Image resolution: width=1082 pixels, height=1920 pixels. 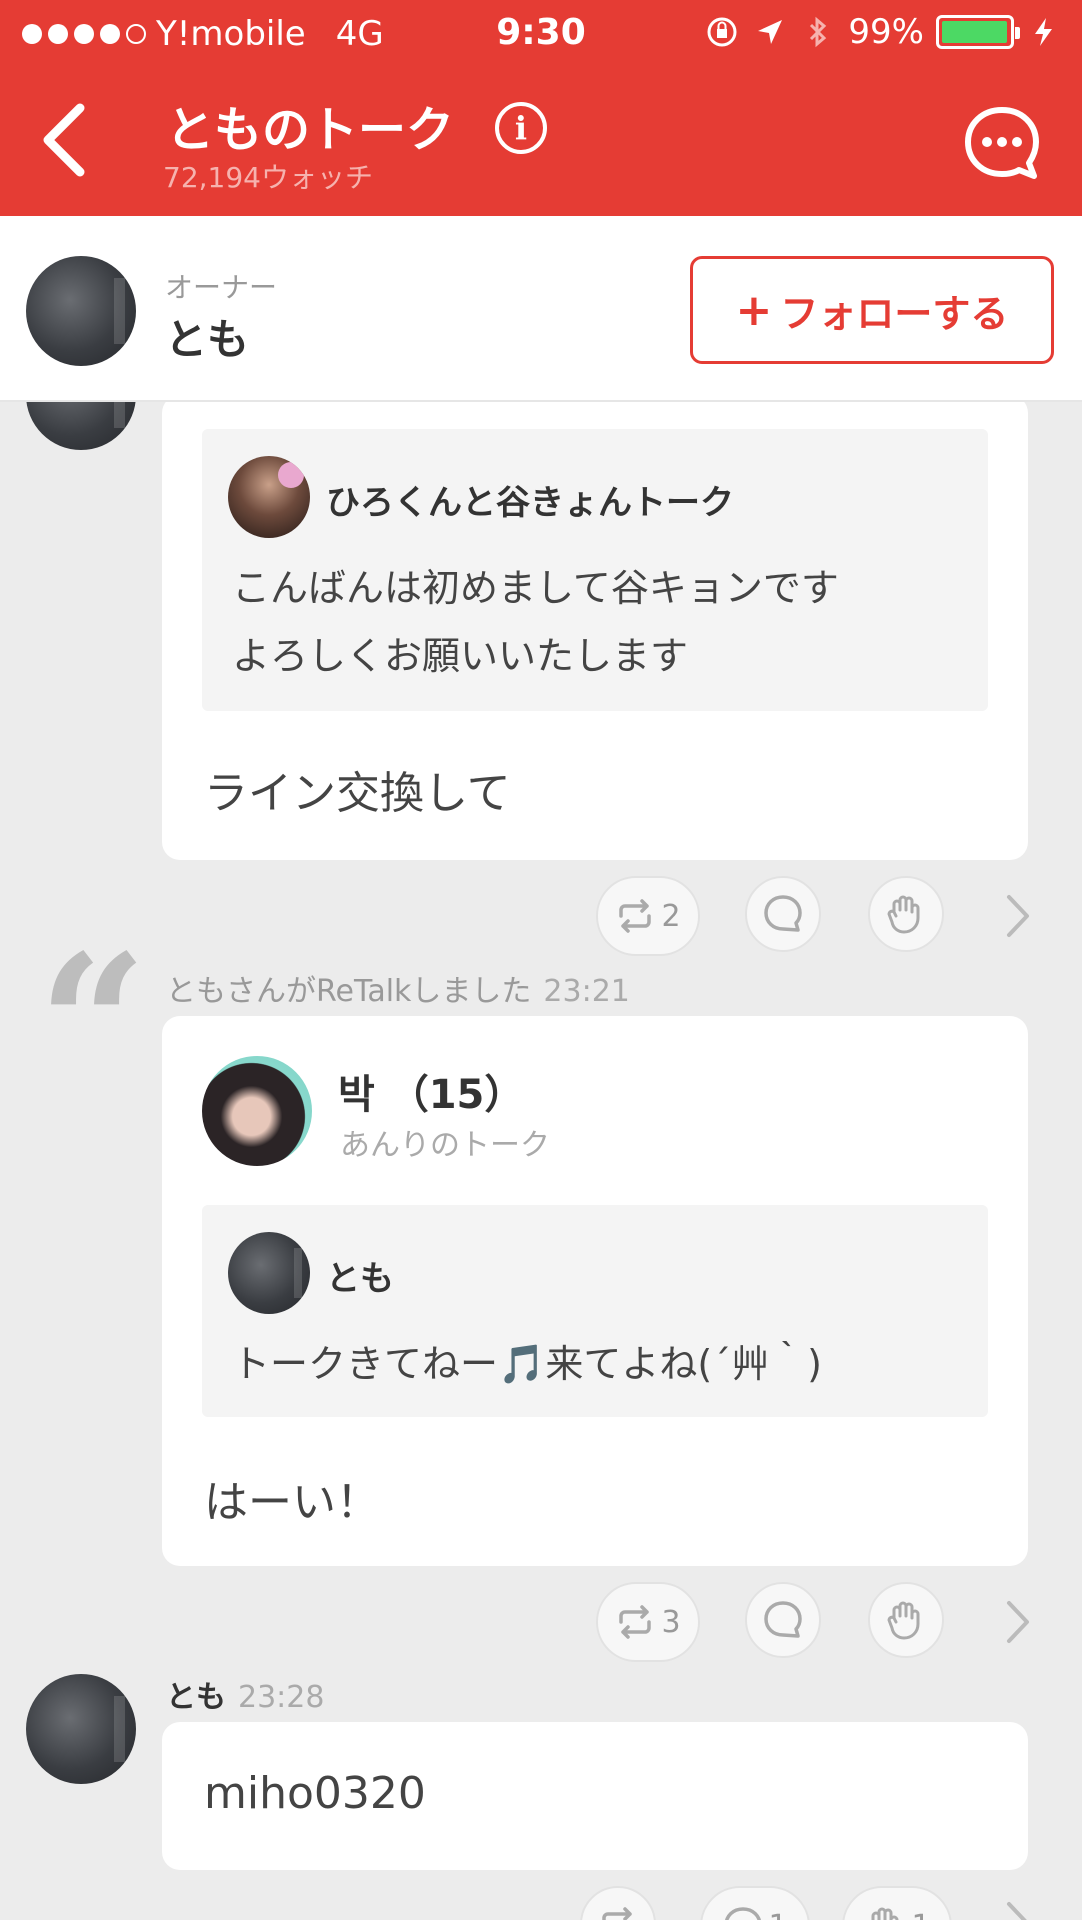 I want to click on bluetooth-icon, so click(x=818, y=32).